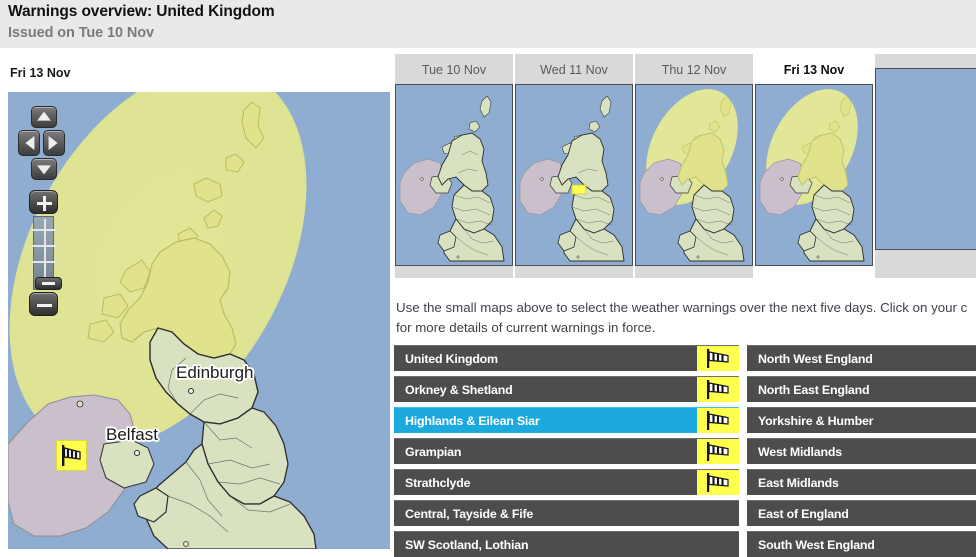  Describe the element at coordinates (438, 482) in the screenshot. I see `region-label: Strathclyde` at that location.